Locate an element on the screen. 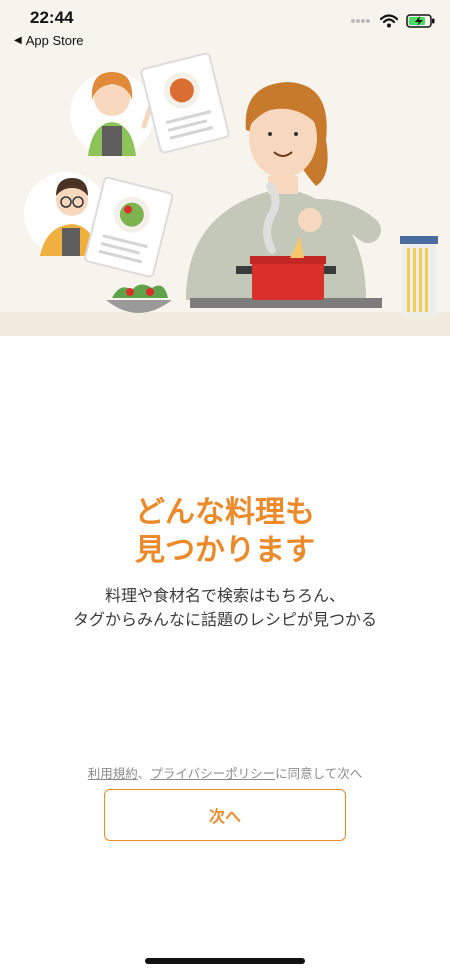 This screenshot has width=450, height=972. headline-line-1: どんな料理も is located at coordinates (225, 512).